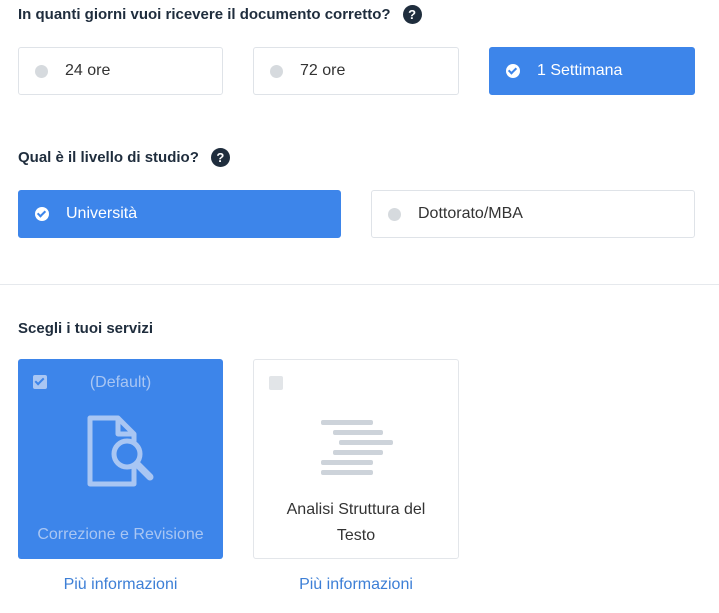  What do you see at coordinates (88, 70) in the screenshot?
I see `option-label: 24 ore` at bounding box center [88, 70].